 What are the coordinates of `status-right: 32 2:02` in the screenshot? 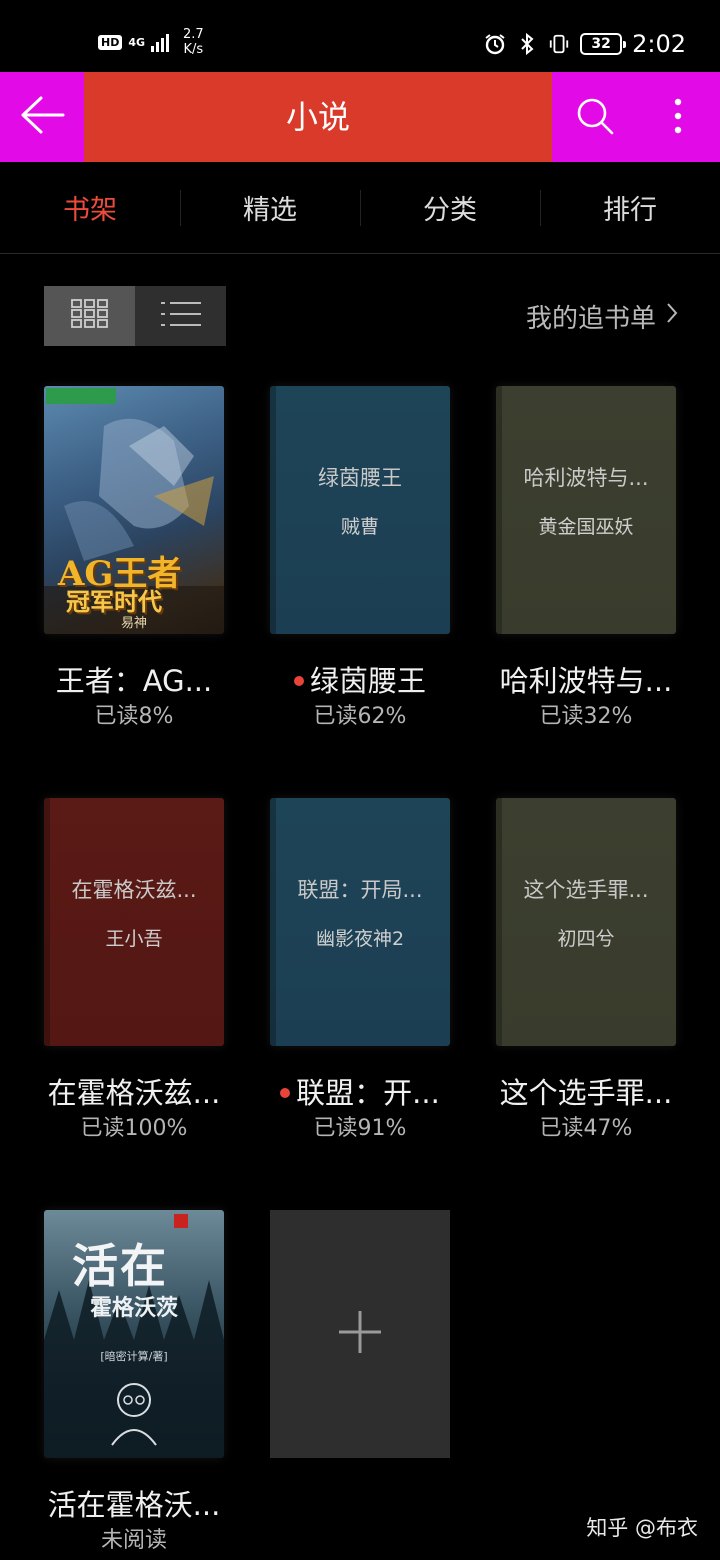 It's located at (585, 44).